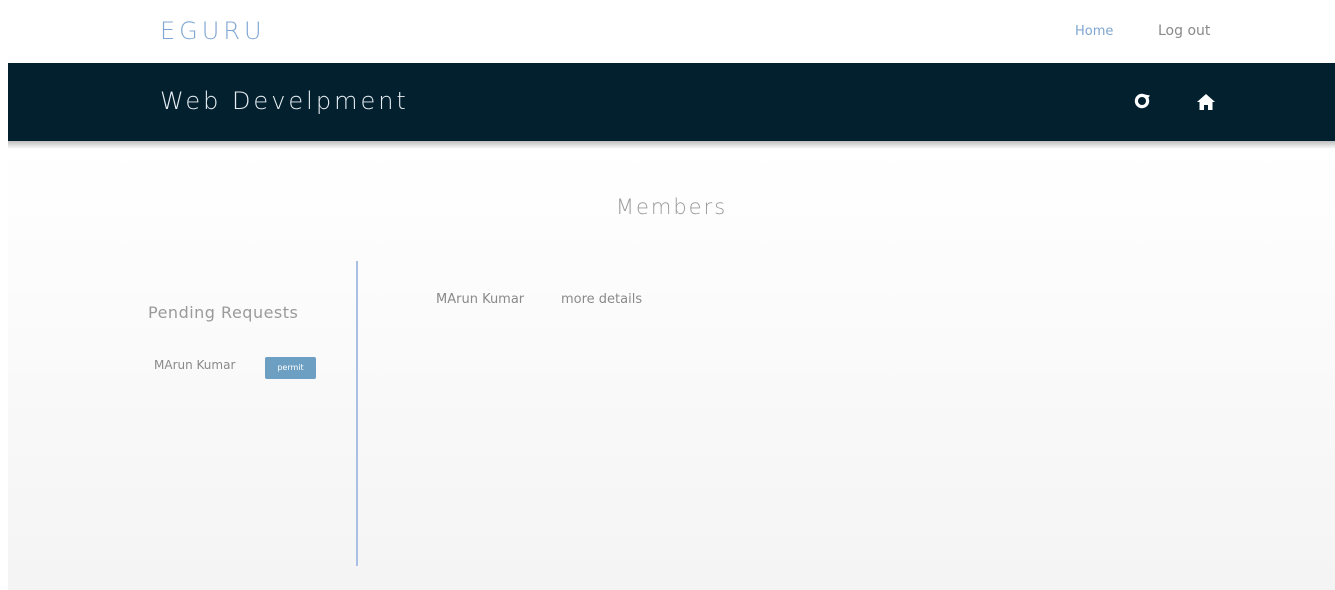 The height and width of the screenshot is (590, 1335). Describe the element at coordinates (667, 31) in the screenshot. I see `top-navbar: EGURU Home Log out` at that location.